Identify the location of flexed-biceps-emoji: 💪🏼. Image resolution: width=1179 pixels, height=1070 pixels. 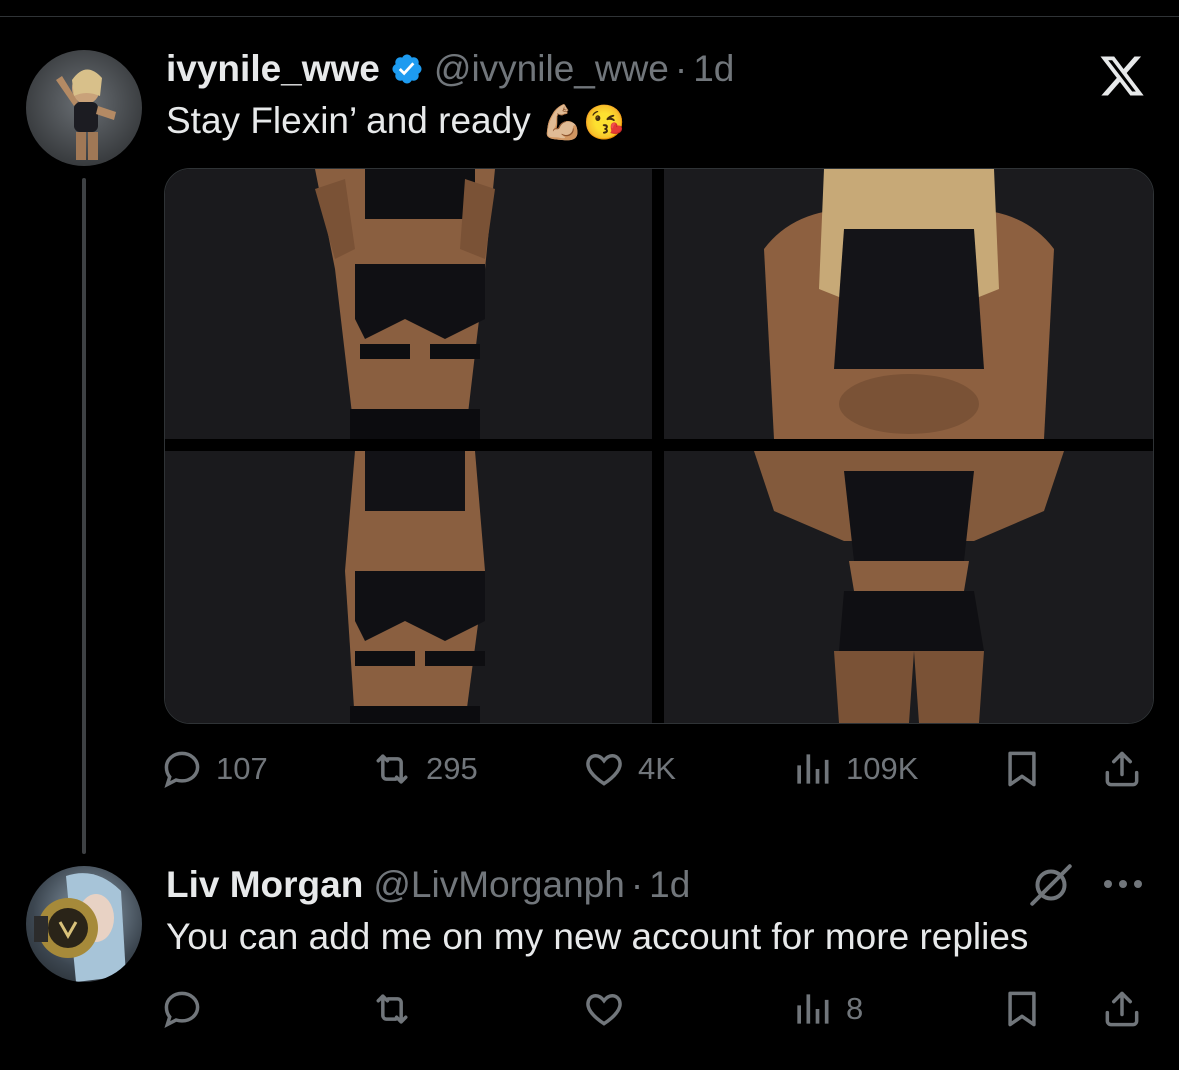
(562, 123).